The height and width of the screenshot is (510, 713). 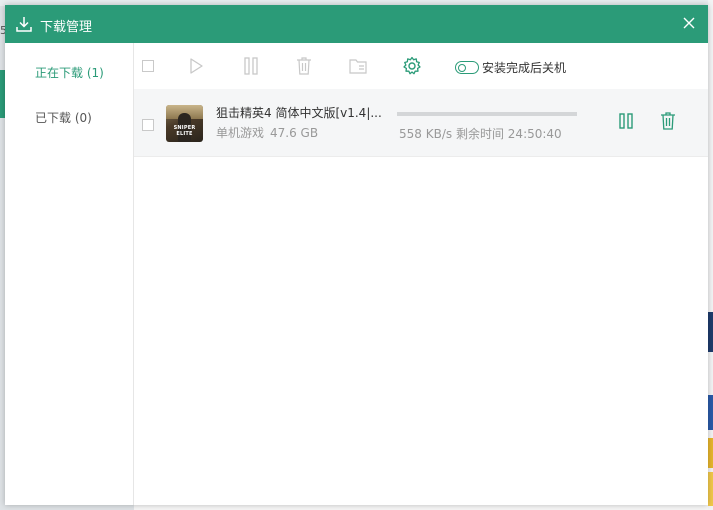 What do you see at coordinates (240, 133) in the screenshot?
I see `game-category: 单机游戏` at bounding box center [240, 133].